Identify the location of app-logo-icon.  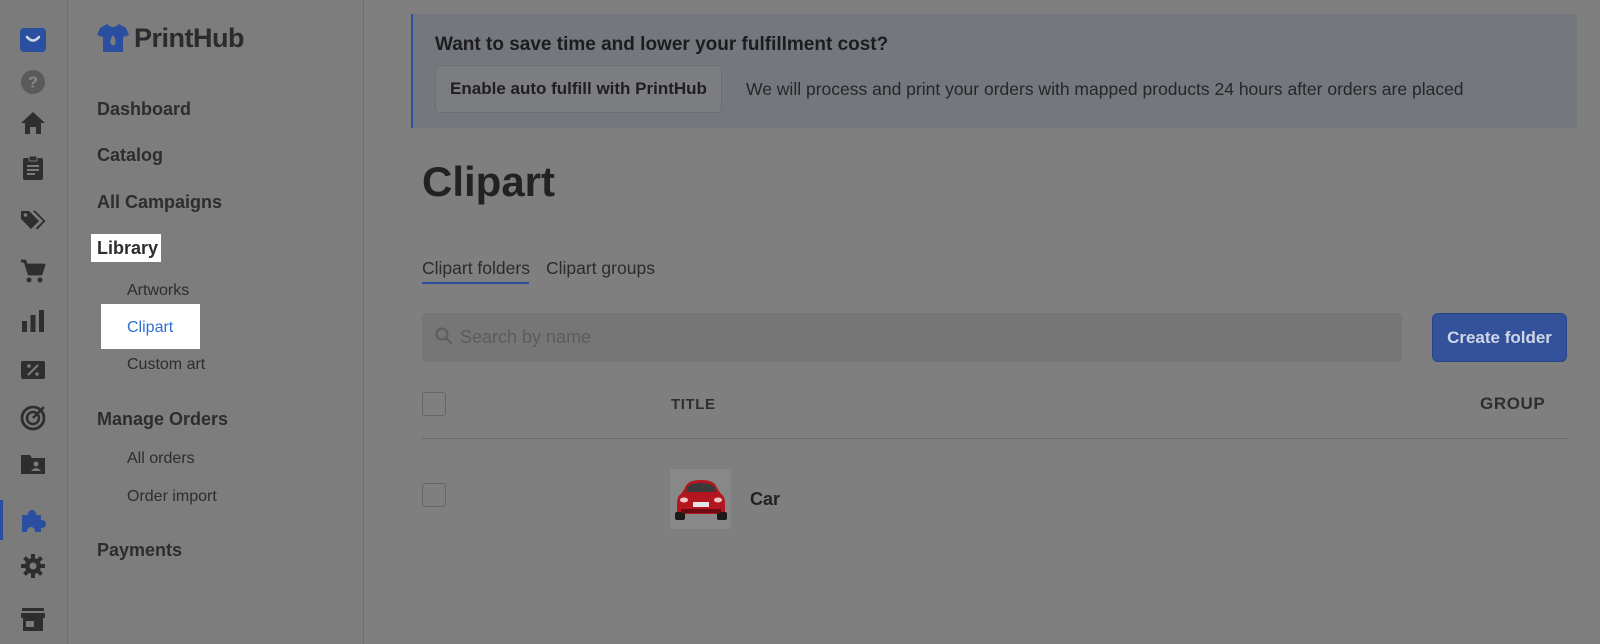
(33, 40).